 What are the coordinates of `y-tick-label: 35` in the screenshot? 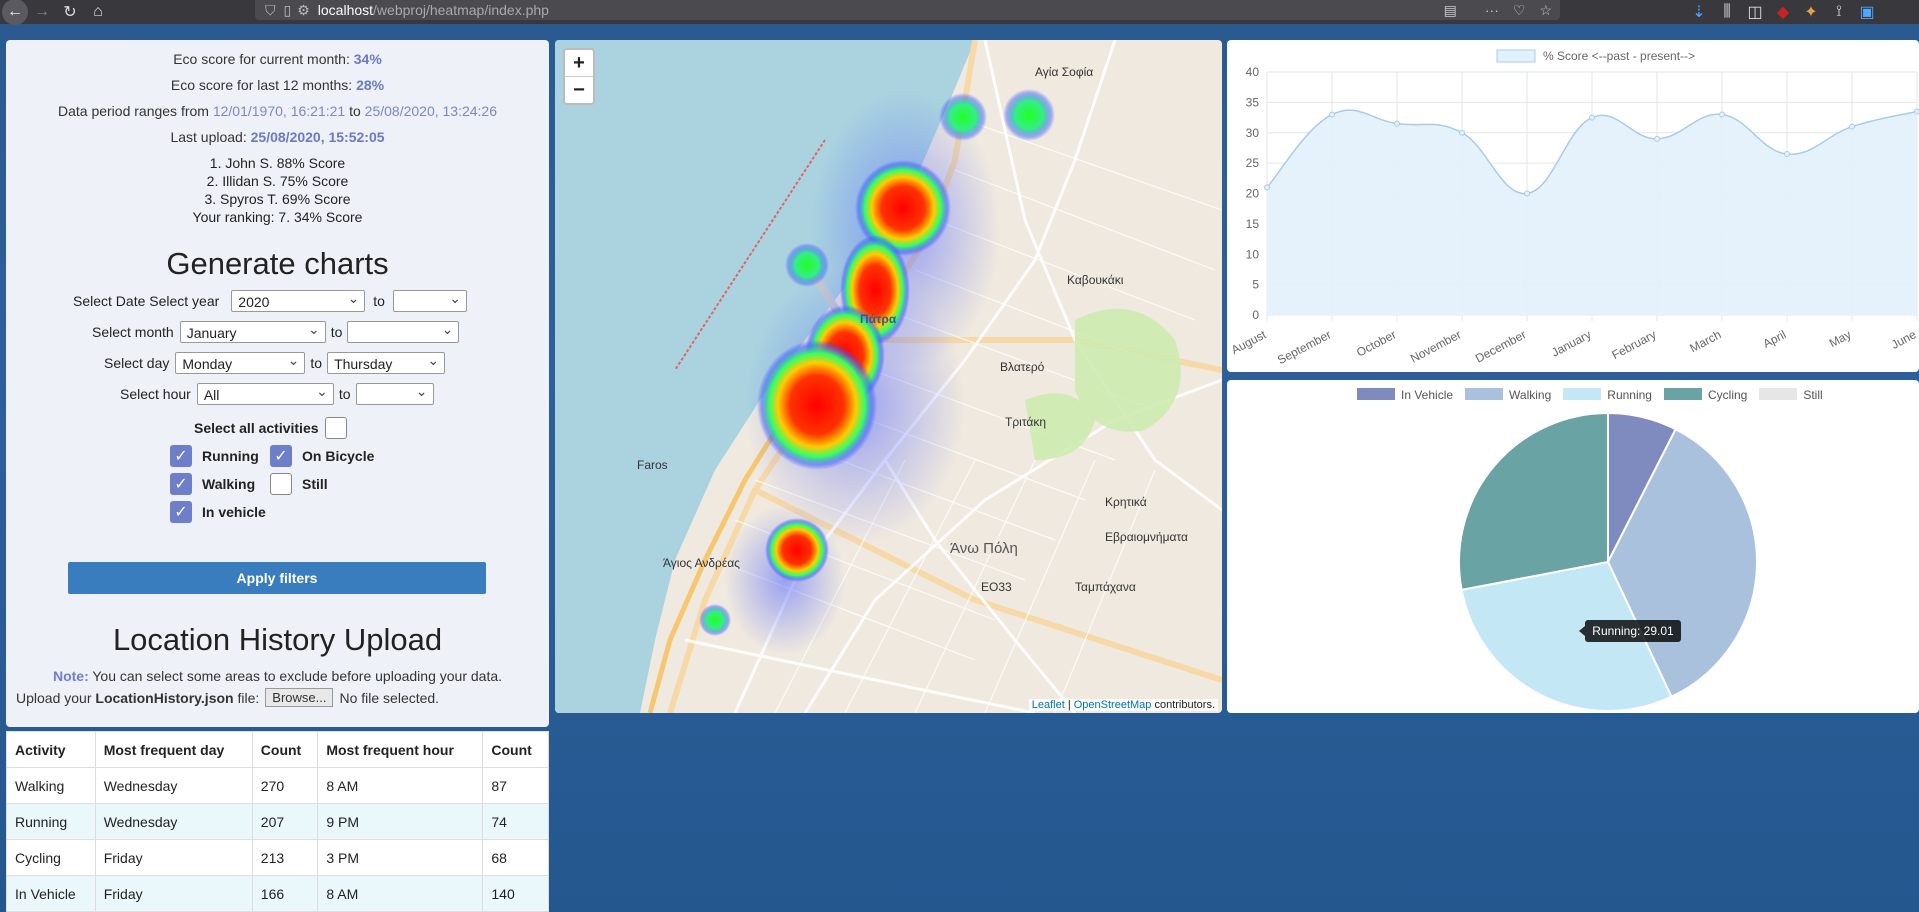 It's located at (1253, 102).